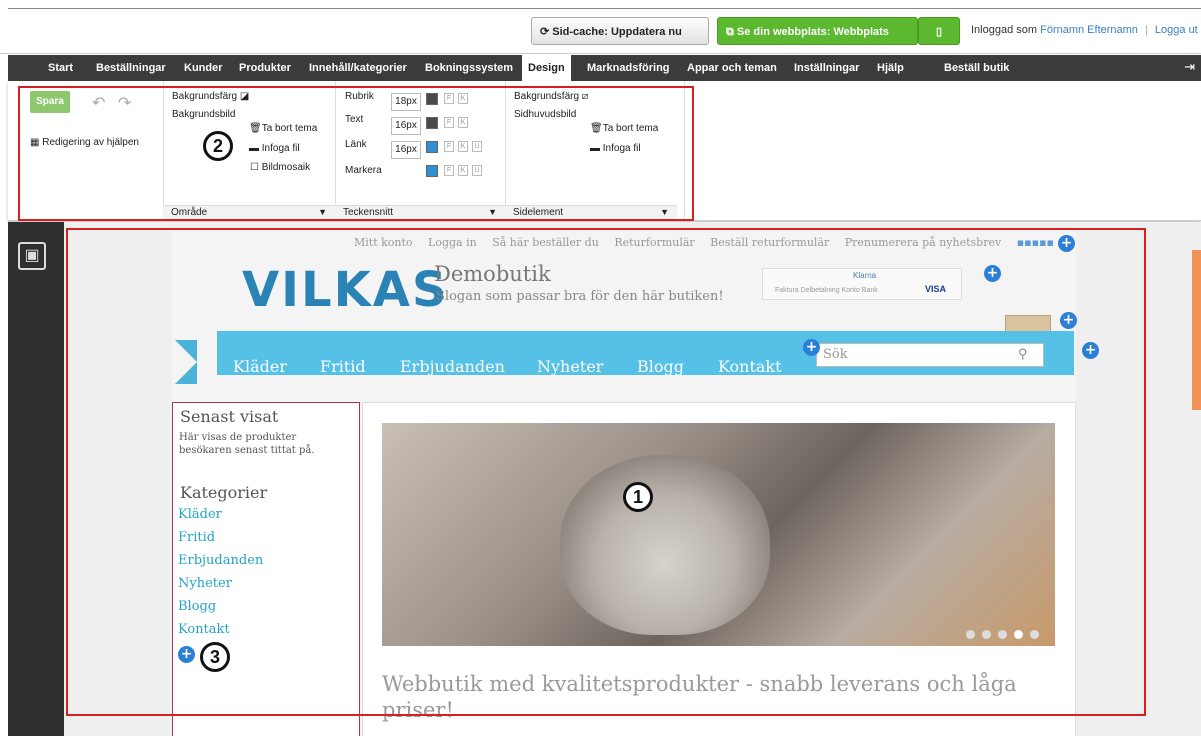 This screenshot has height=736, width=1201. Describe the element at coordinates (432, 147) in the screenshot. I see `link-color-swatch` at that location.